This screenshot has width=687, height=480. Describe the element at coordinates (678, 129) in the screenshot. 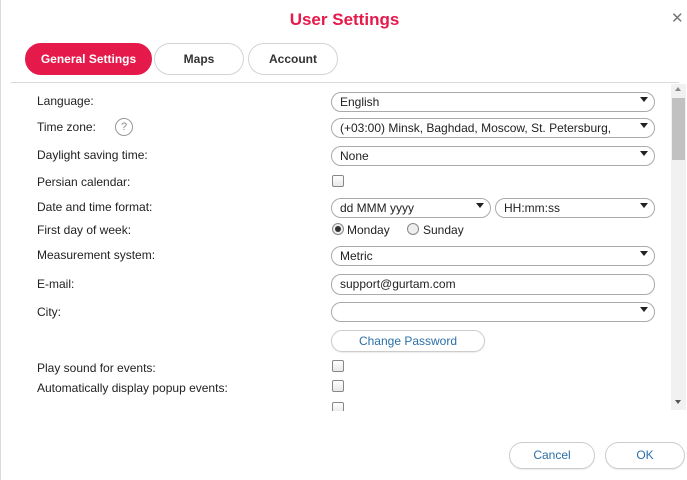

I see `scroll-thumb` at that location.